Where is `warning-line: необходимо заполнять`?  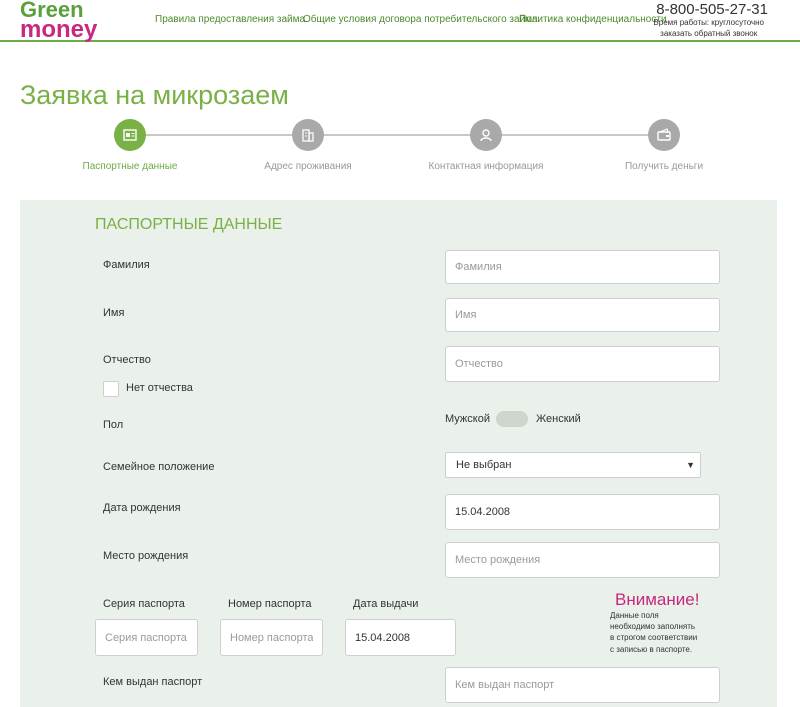 warning-line: необходимо заполнять is located at coordinates (653, 627).